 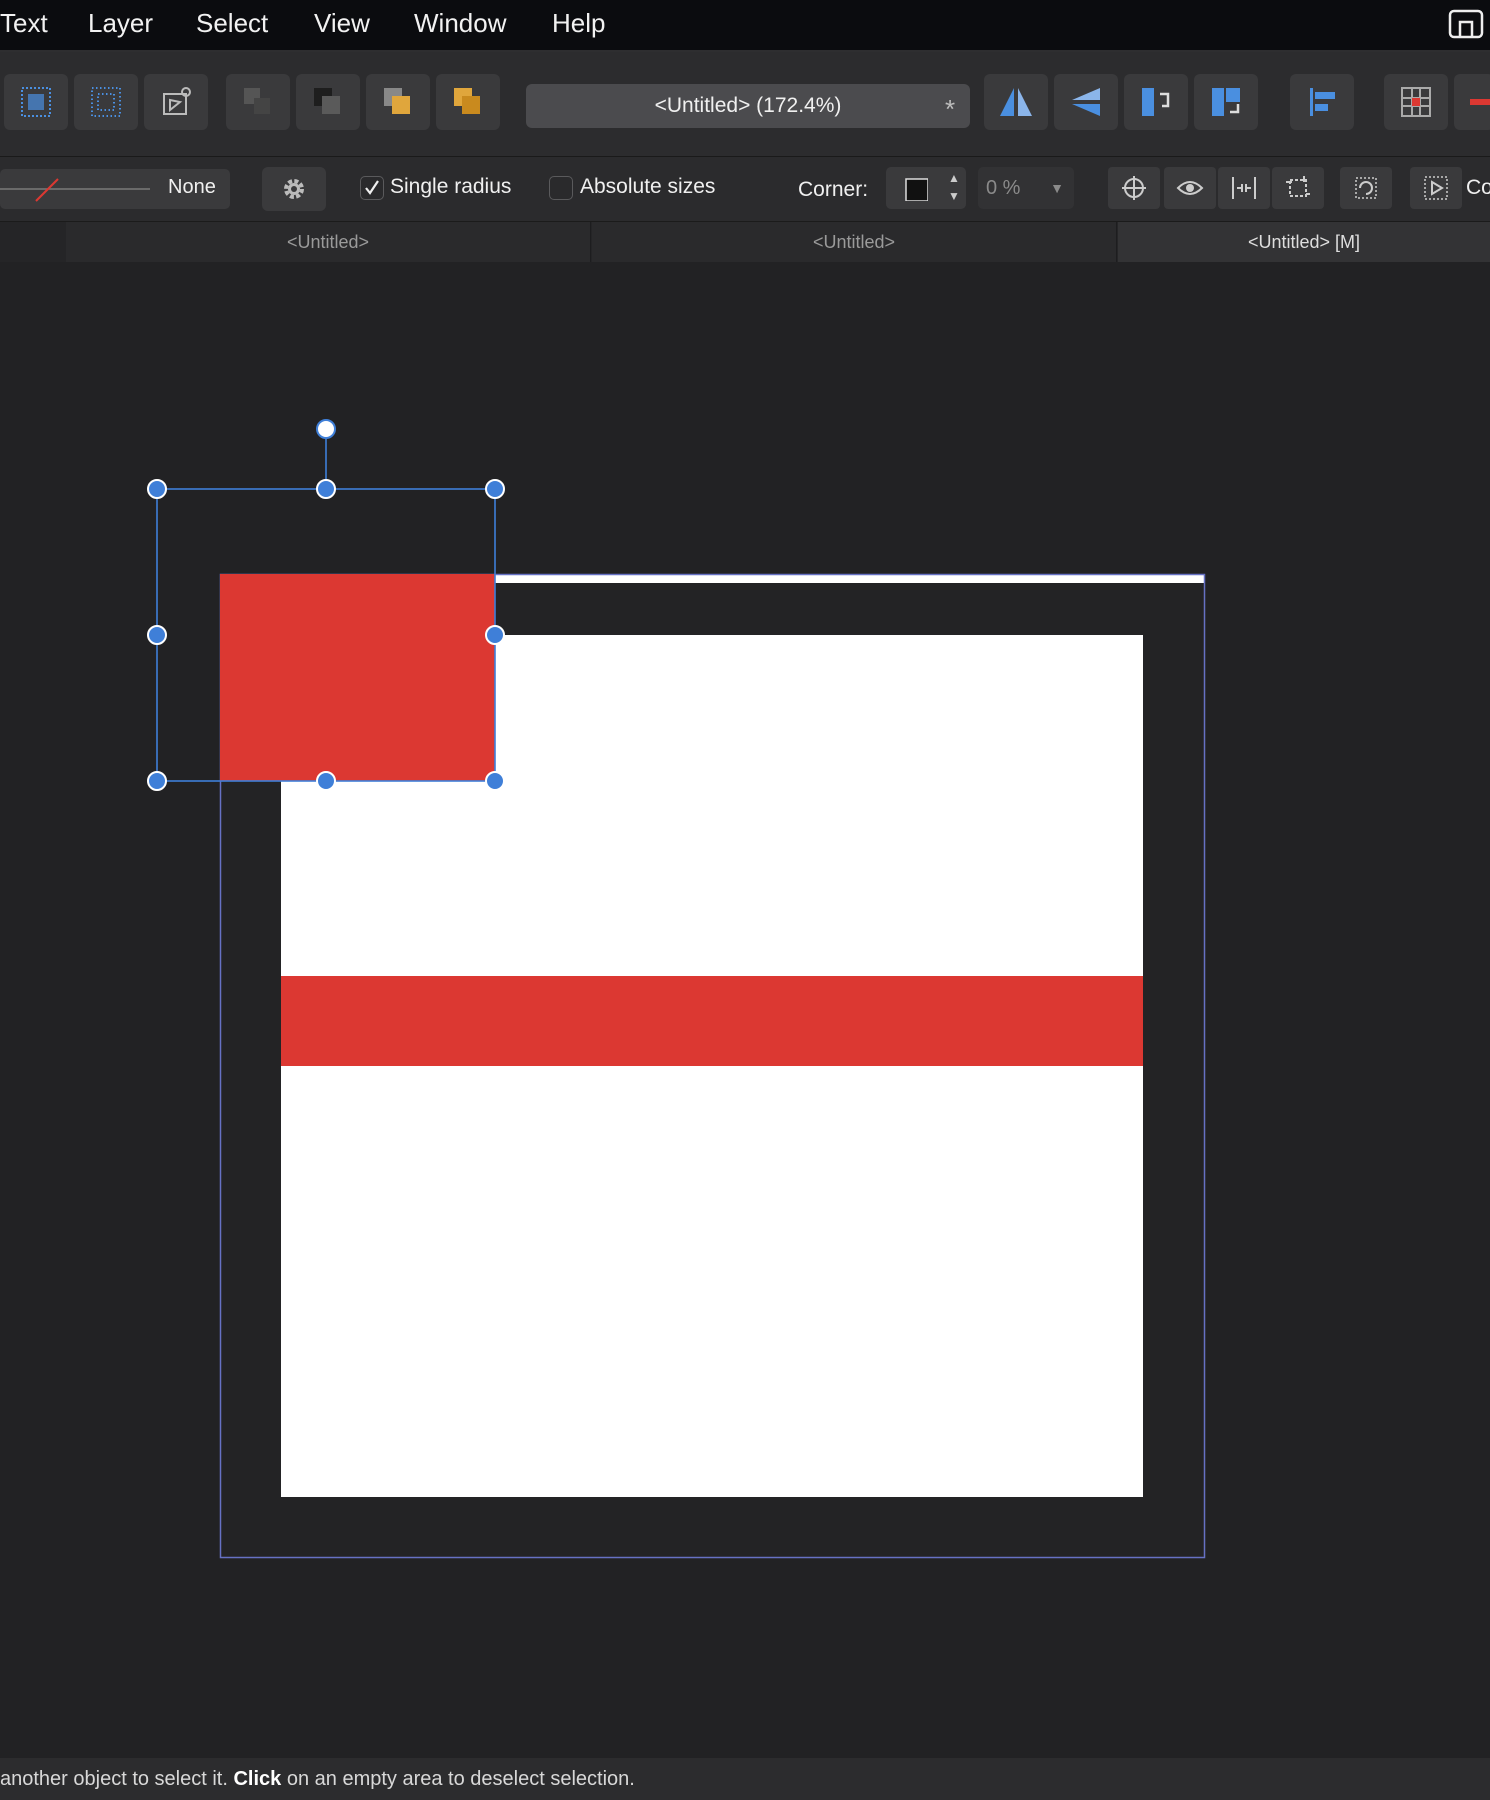 I want to click on selected-red-rectangle, so click(x=357, y=677).